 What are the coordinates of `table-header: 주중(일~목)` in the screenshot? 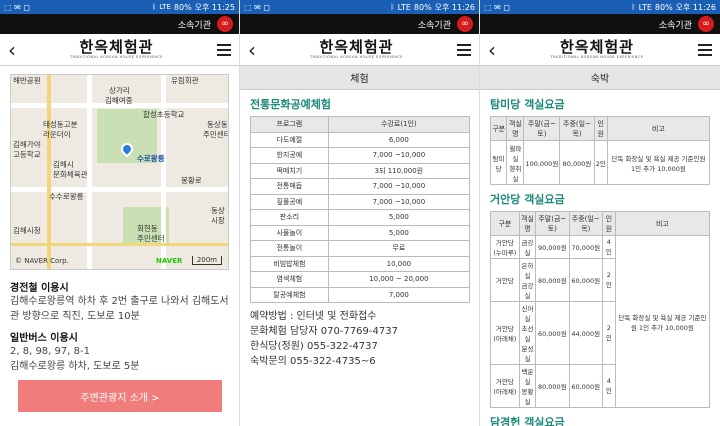 It's located at (577, 128).